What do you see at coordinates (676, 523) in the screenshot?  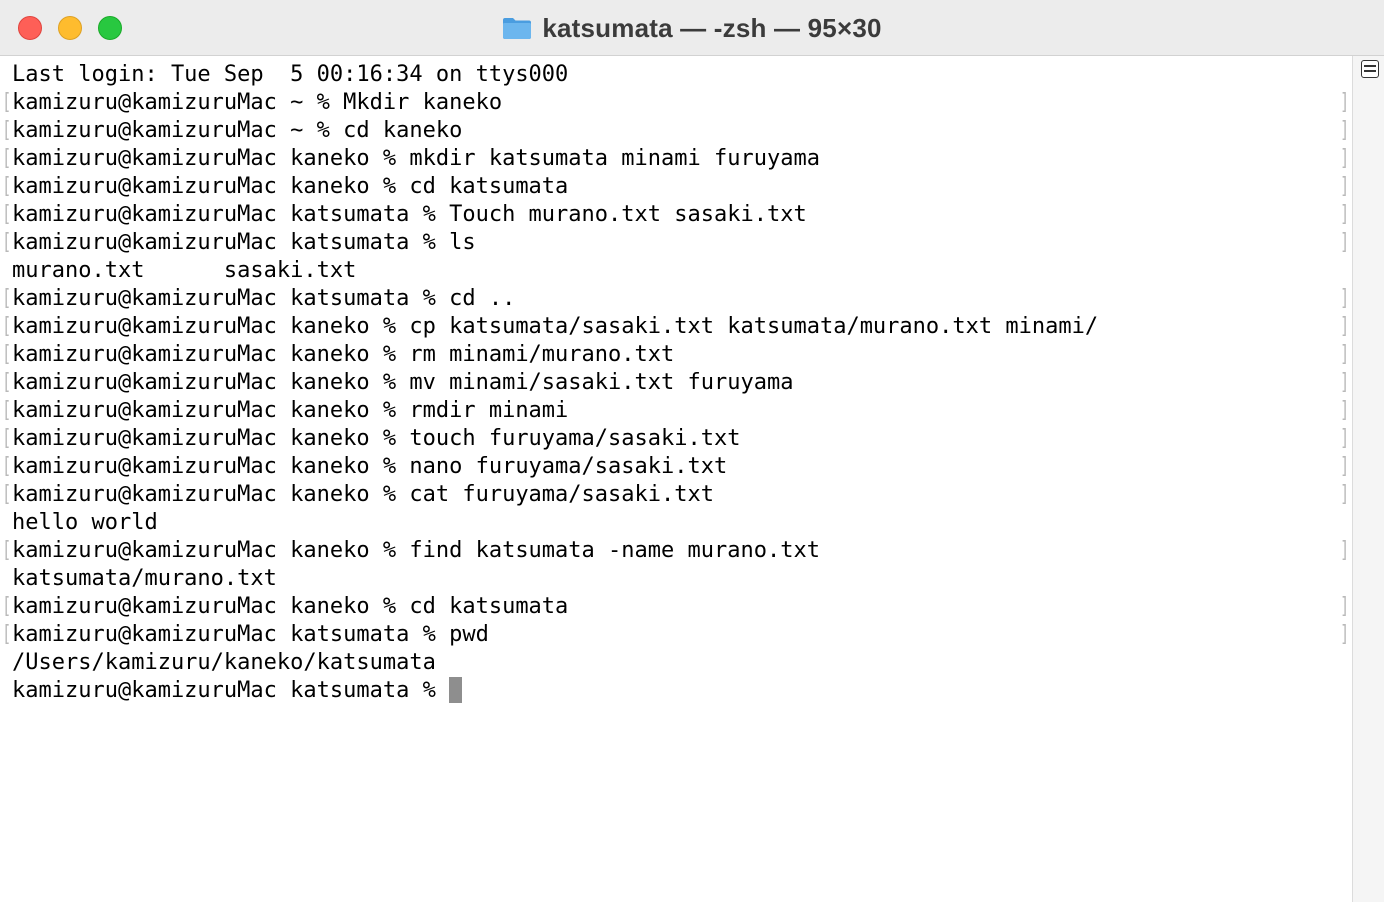 I see `terminal-line: hello world` at bounding box center [676, 523].